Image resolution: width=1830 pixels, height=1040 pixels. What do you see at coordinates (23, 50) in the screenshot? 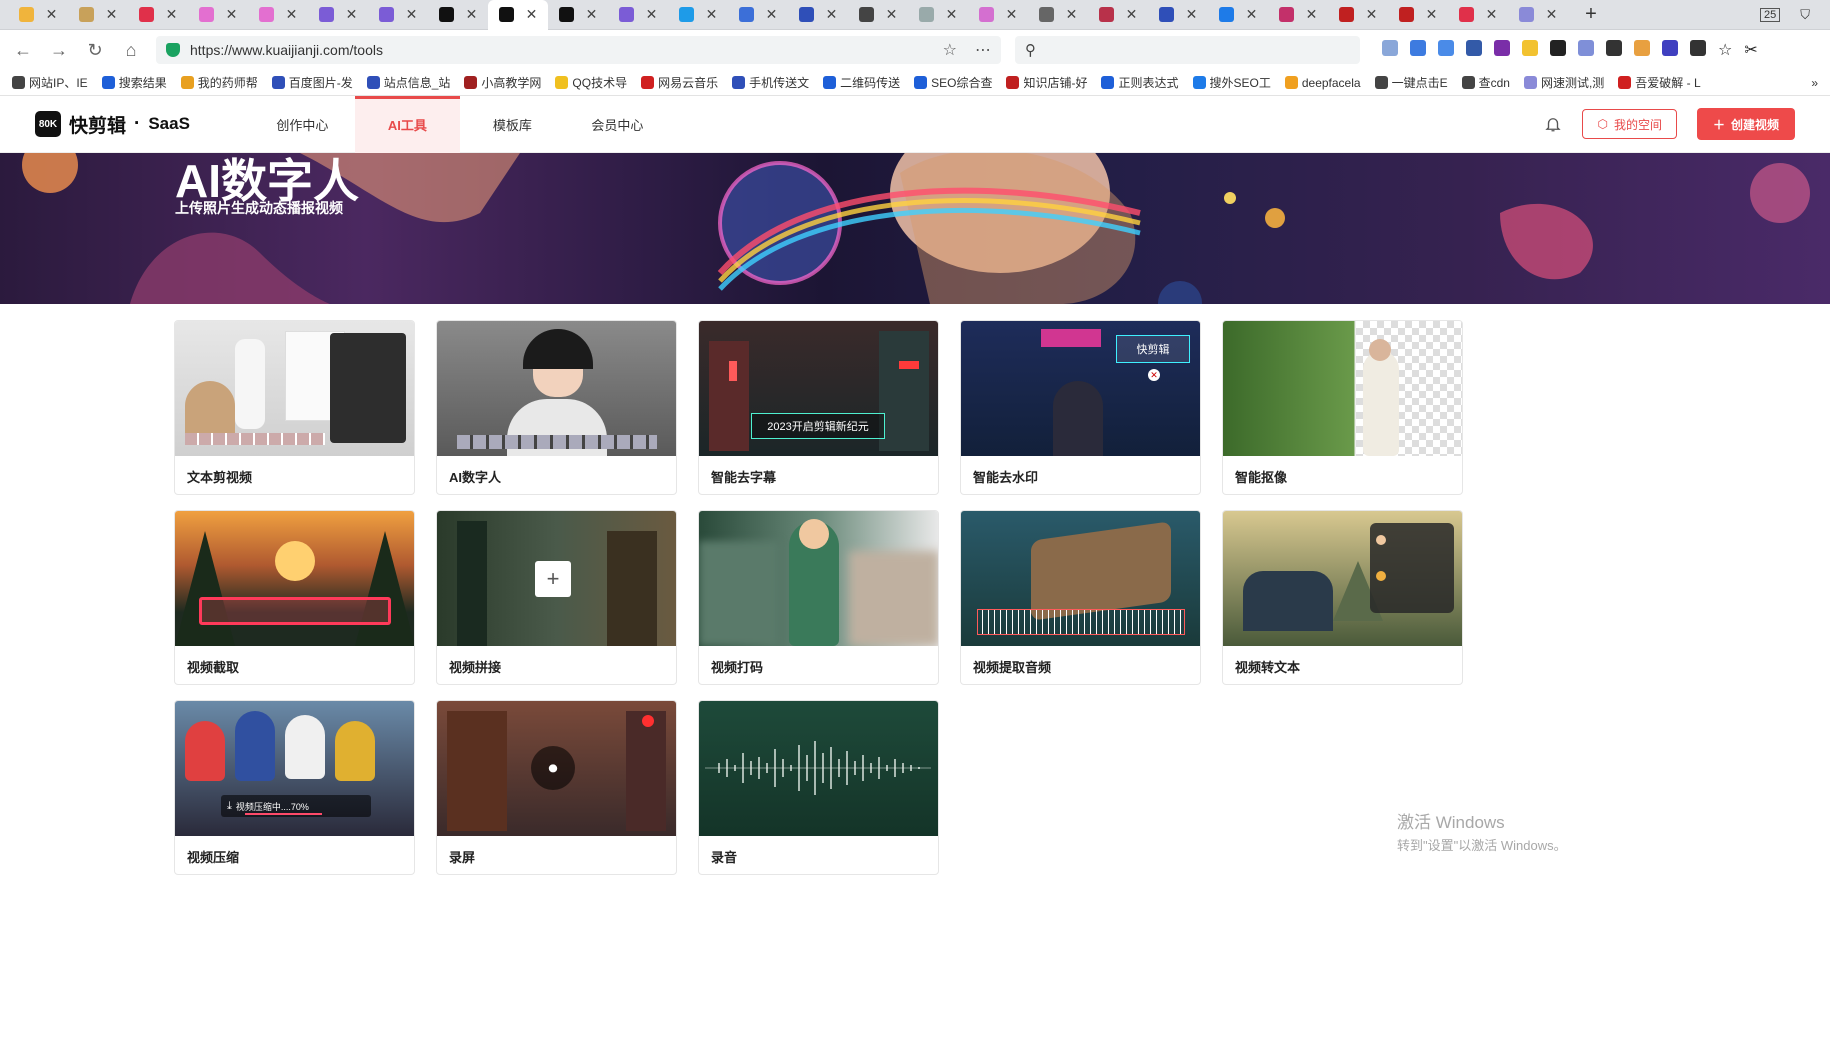
I see `back-icon: ←` at bounding box center [23, 50].